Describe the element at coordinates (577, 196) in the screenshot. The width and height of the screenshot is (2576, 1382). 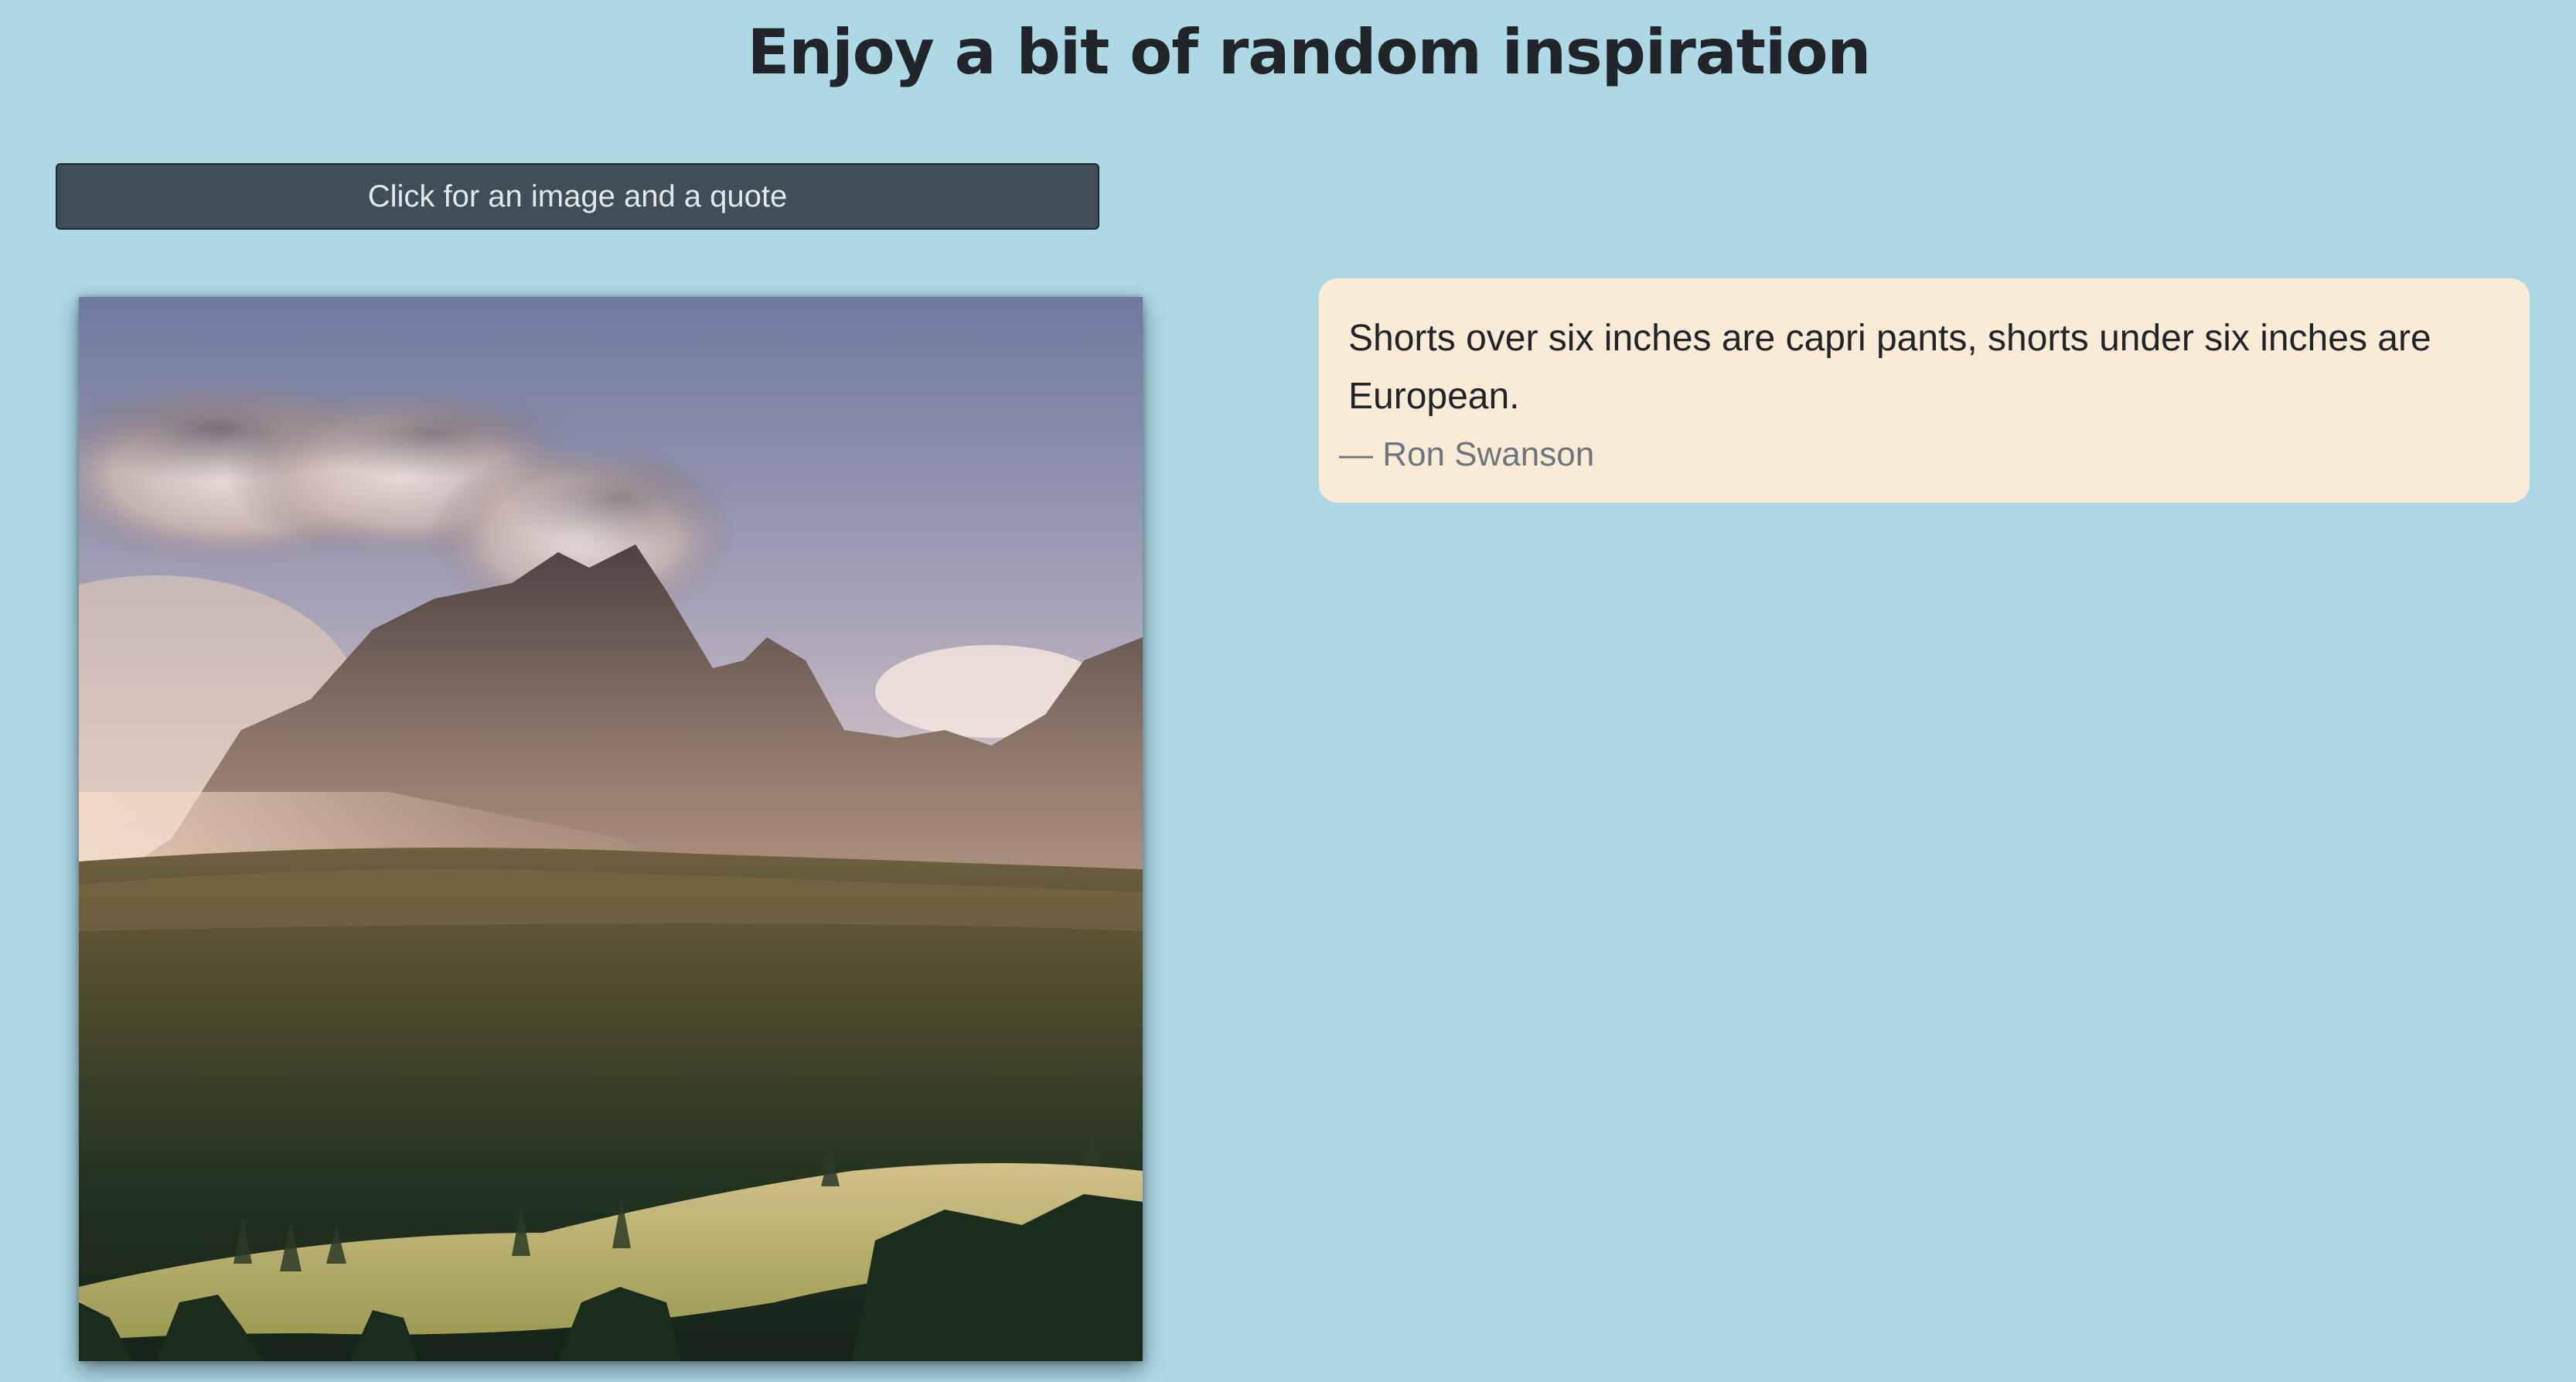
I see `random-inspiration-button: Click for an image and a quote` at that location.